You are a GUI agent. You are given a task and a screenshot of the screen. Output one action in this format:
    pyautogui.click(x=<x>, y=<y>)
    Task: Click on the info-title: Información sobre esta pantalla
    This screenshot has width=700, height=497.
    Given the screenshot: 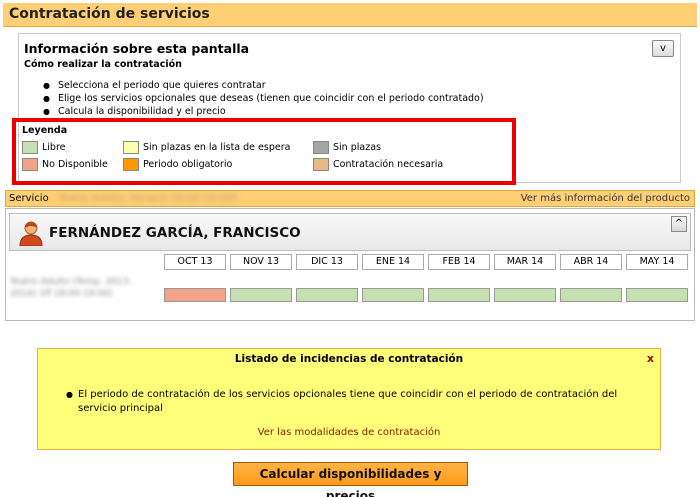 What is the action you would take?
    pyautogui.click(x=137, y=48)
    